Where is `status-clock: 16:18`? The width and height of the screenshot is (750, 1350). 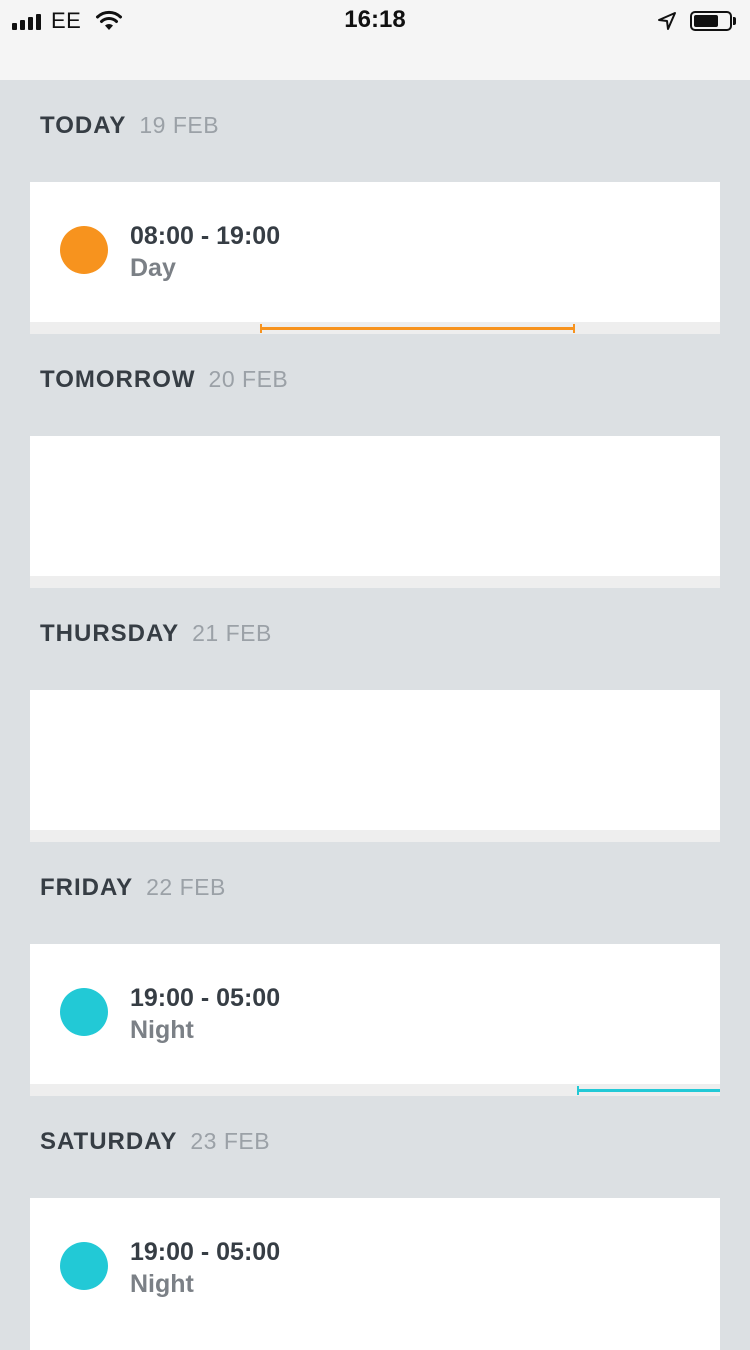 status-clock: 16:18 is located at coordinates (375, 19).